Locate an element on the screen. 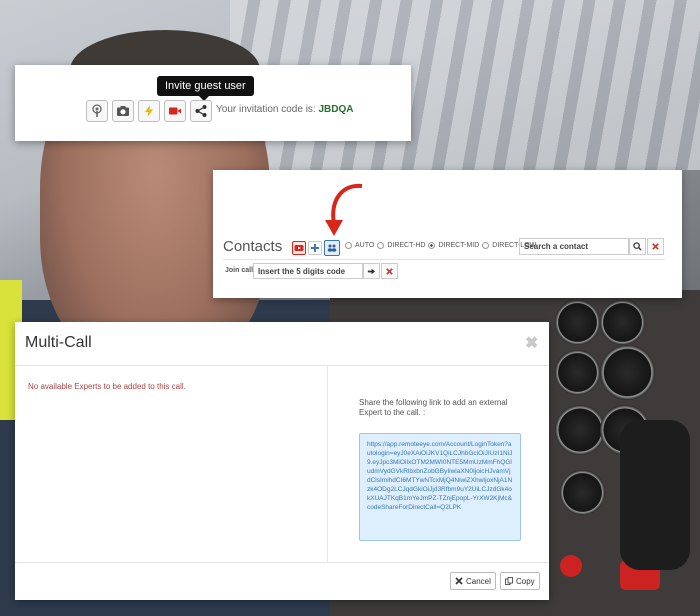  dialog-header-divider is located at coordinates (282, 365).